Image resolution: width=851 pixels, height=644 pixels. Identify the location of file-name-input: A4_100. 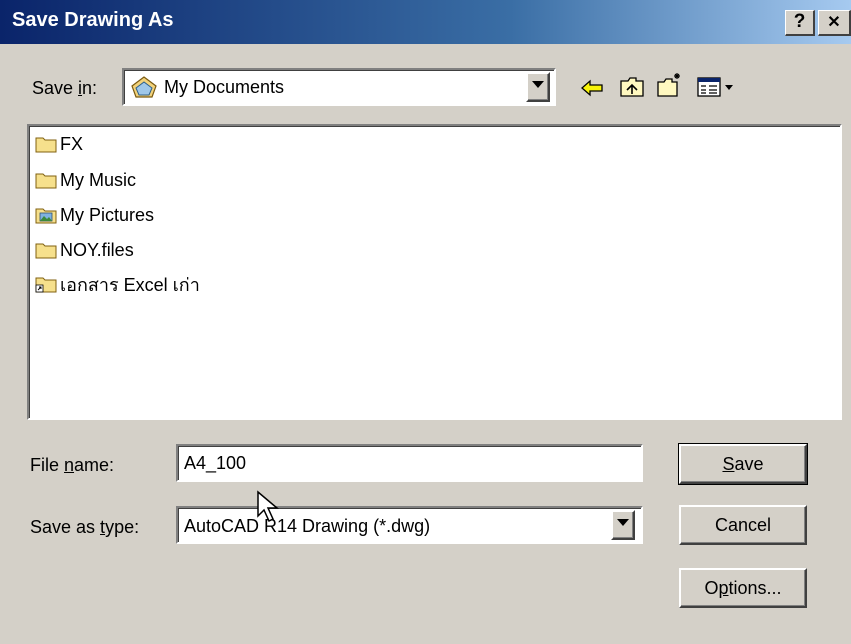
(409, 463).